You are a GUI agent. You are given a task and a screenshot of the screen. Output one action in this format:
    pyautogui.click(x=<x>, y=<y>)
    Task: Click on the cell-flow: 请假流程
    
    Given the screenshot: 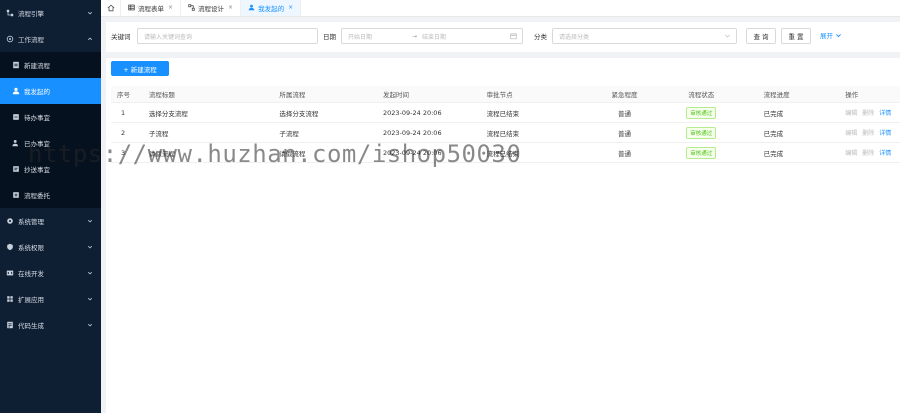 What is the action you would take?
    pyautogui.click(x=292, y=153)
    